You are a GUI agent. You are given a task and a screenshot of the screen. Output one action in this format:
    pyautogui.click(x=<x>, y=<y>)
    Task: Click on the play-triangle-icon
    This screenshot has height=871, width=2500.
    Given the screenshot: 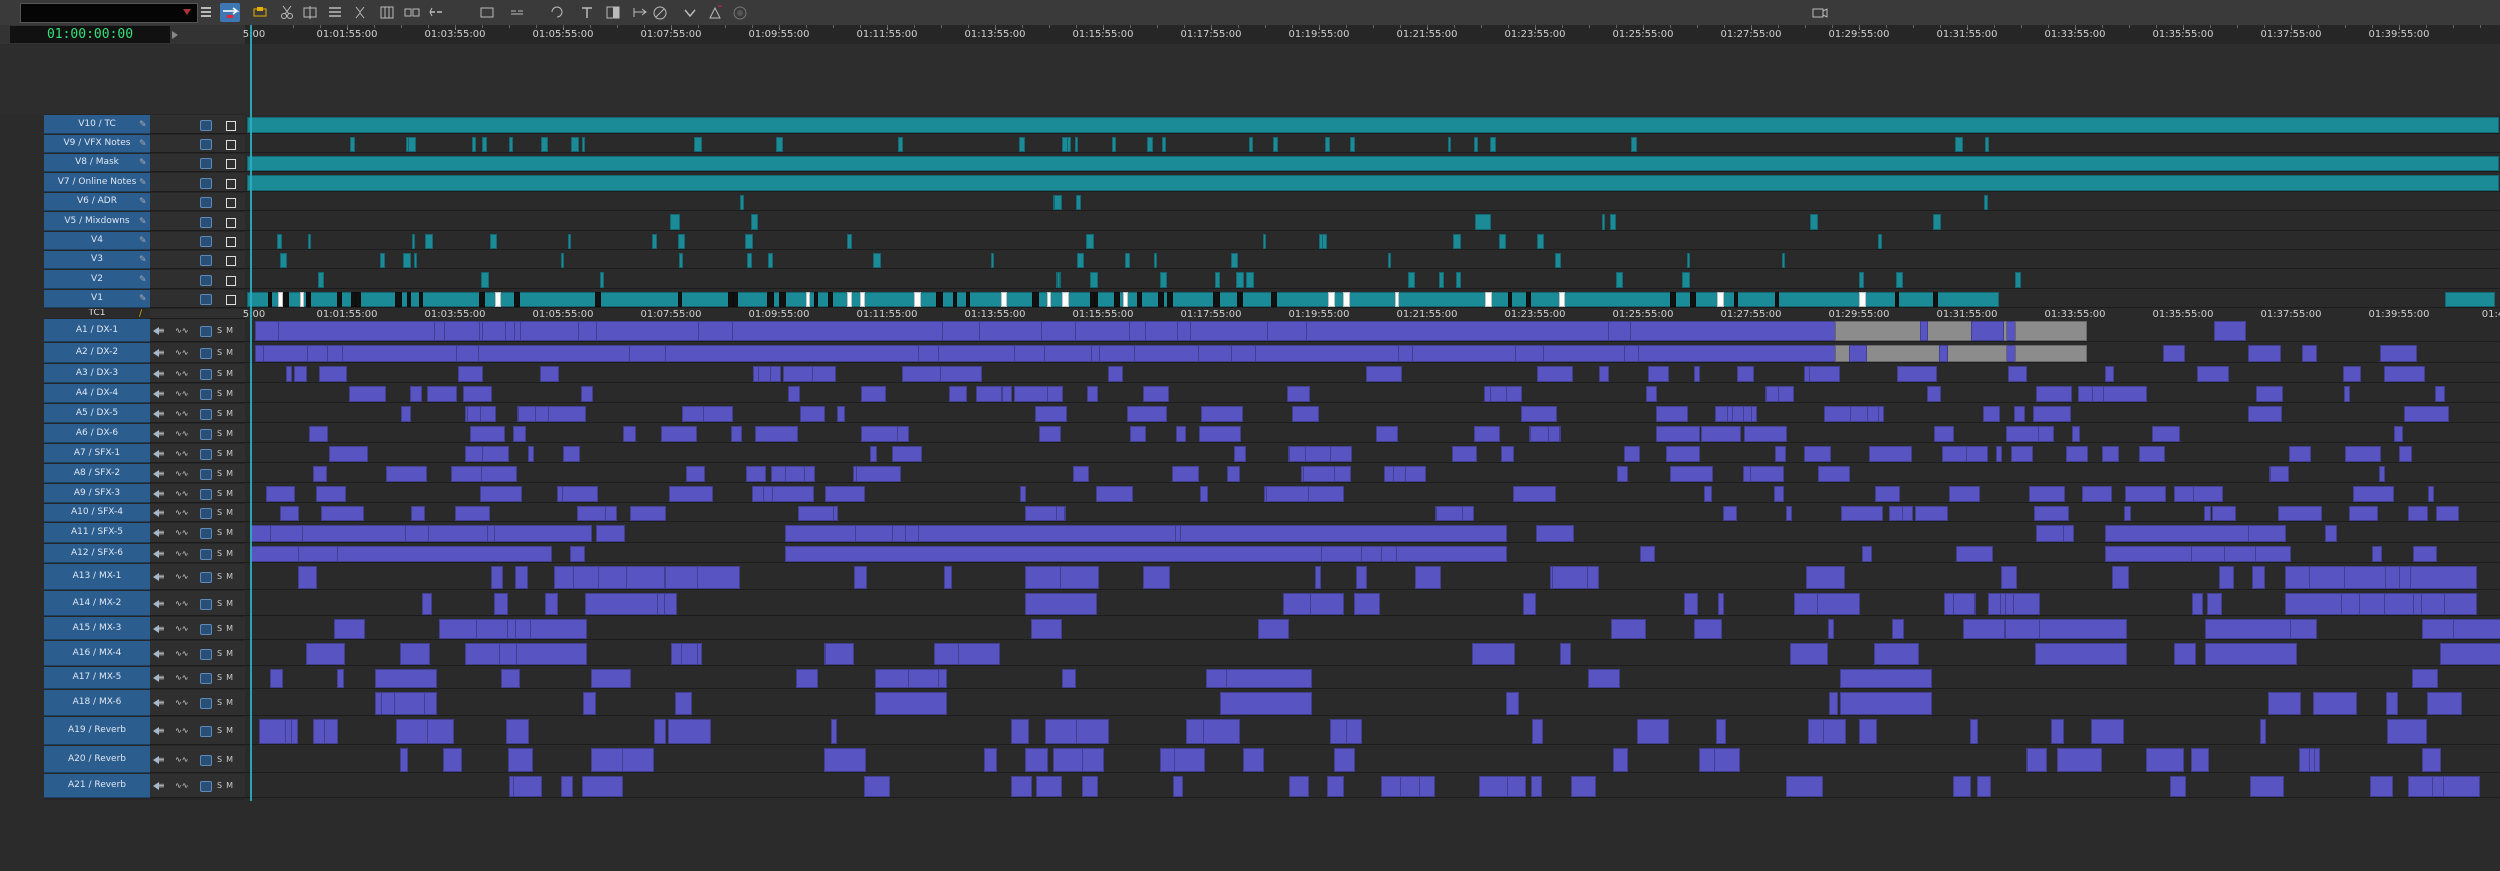 What is the action you would take?
    pyautogui.click(x=175, y=35)
    